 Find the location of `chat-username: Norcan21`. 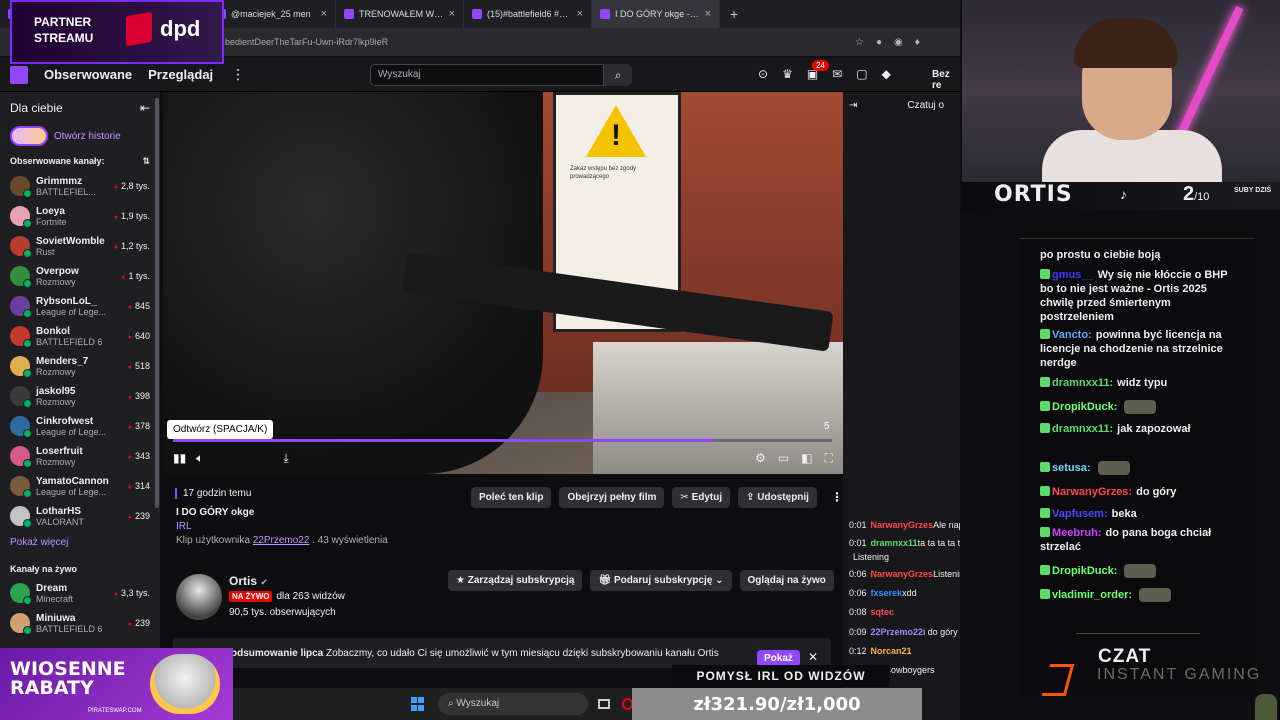

chat-username: Norcan21 is located at coordinates (891, 651).